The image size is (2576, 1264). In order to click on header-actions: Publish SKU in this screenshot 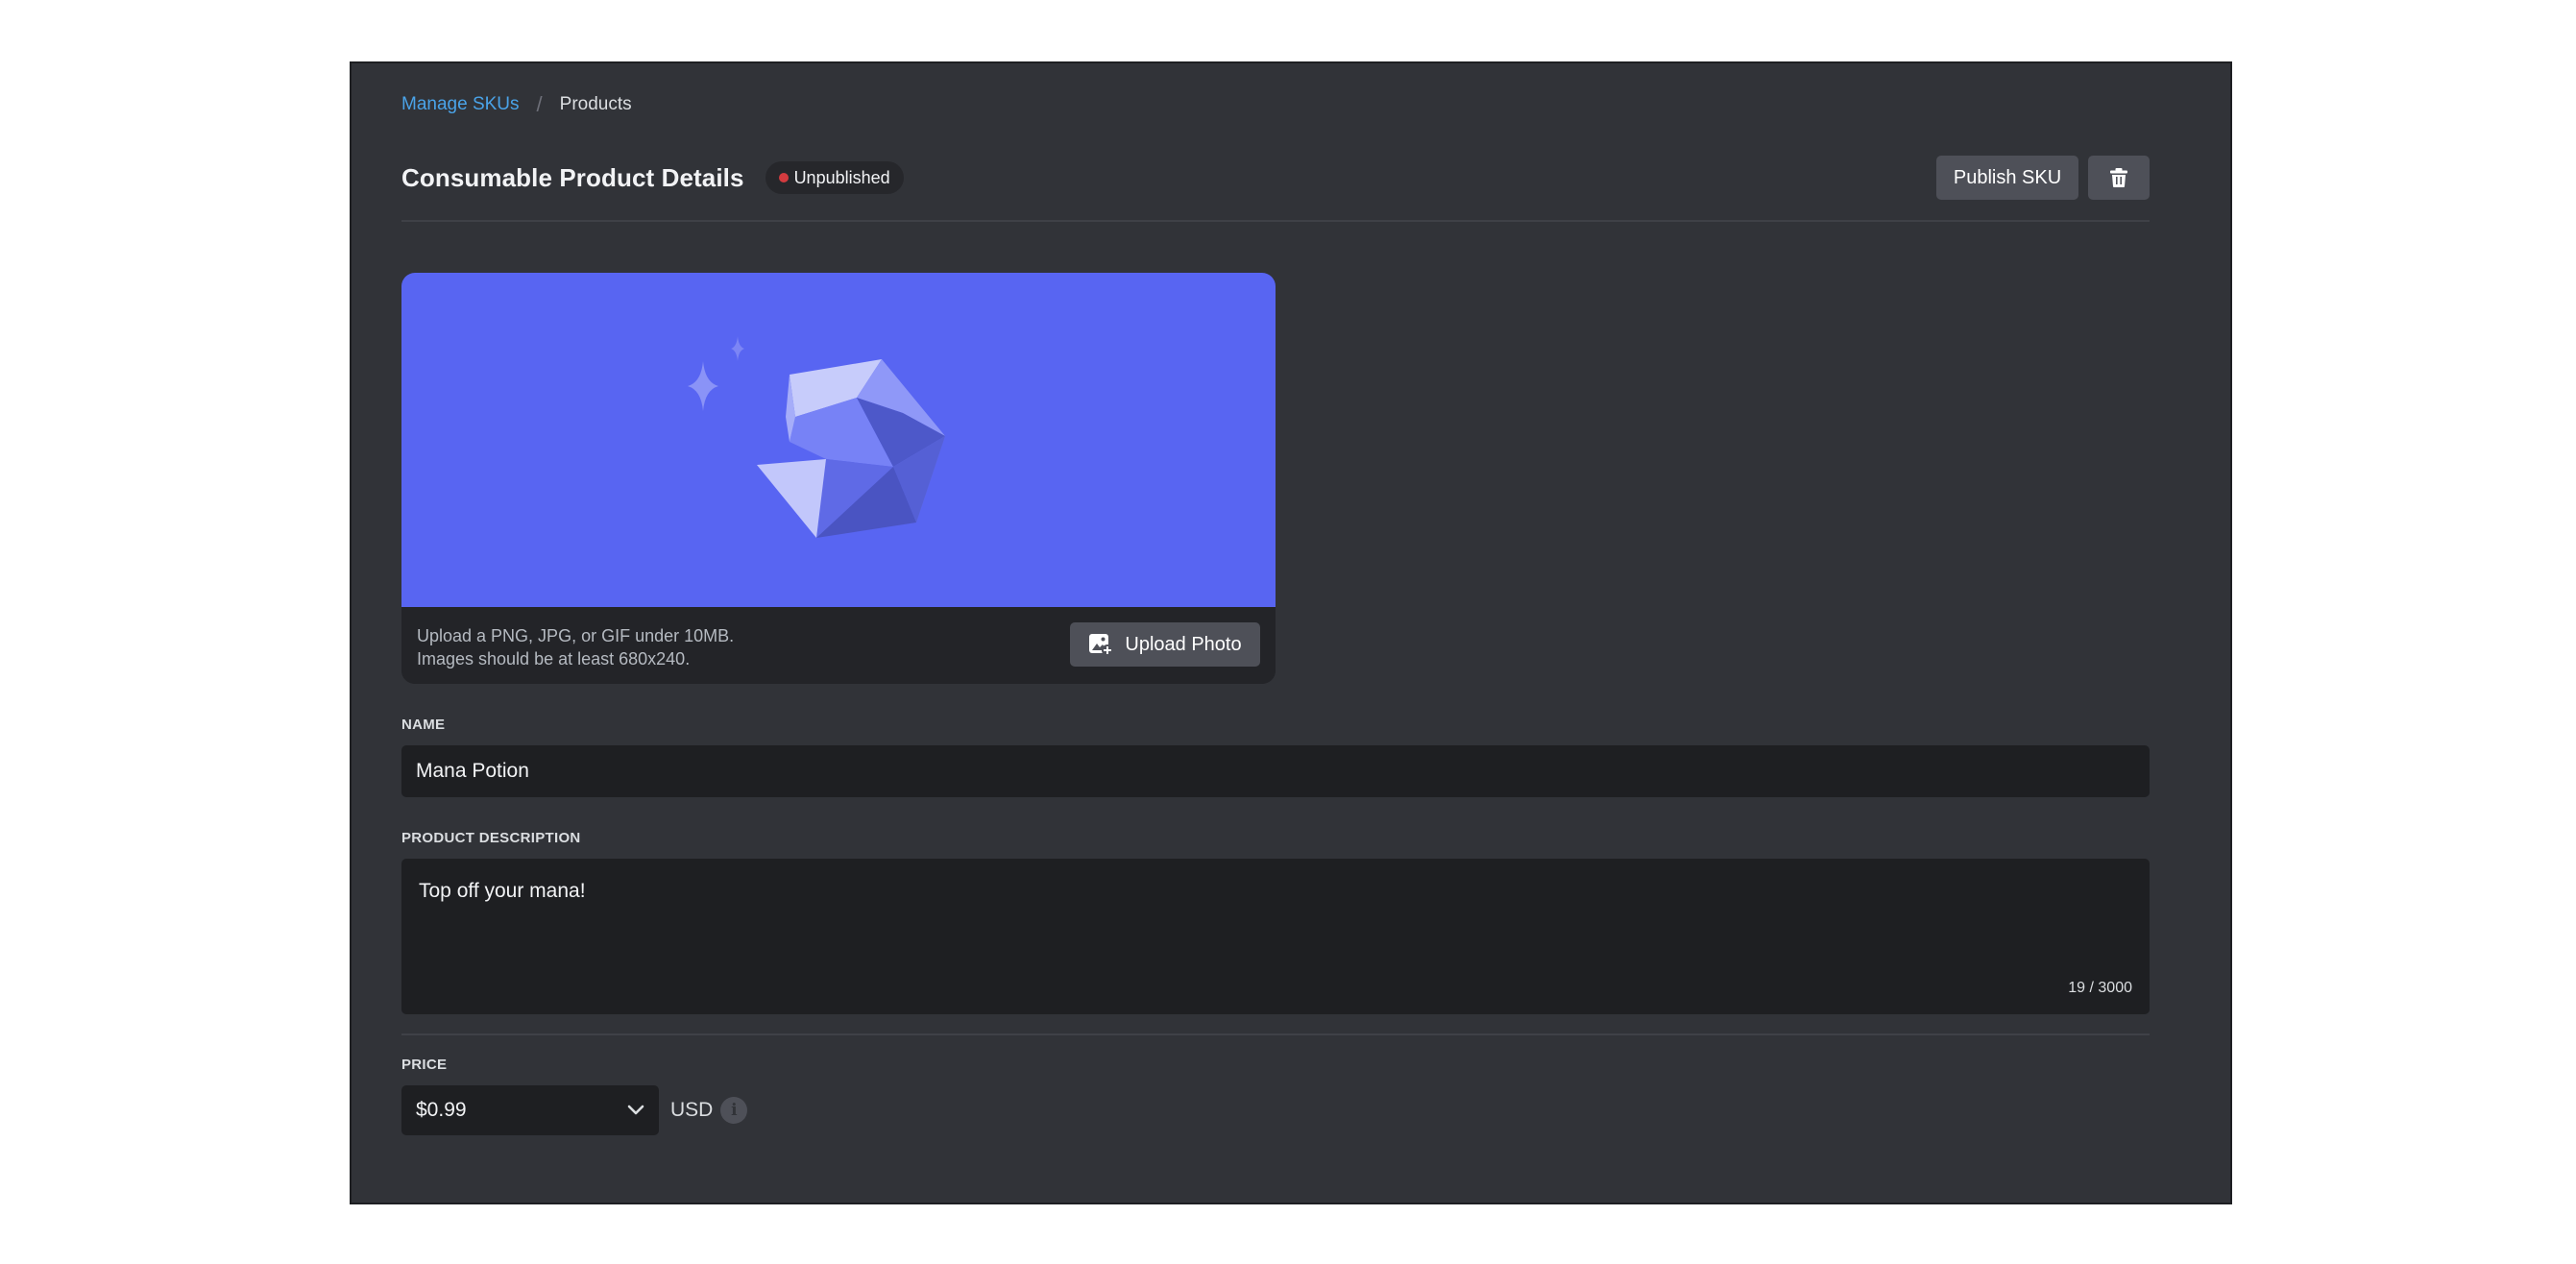, I will do `click(2043, 178)`.